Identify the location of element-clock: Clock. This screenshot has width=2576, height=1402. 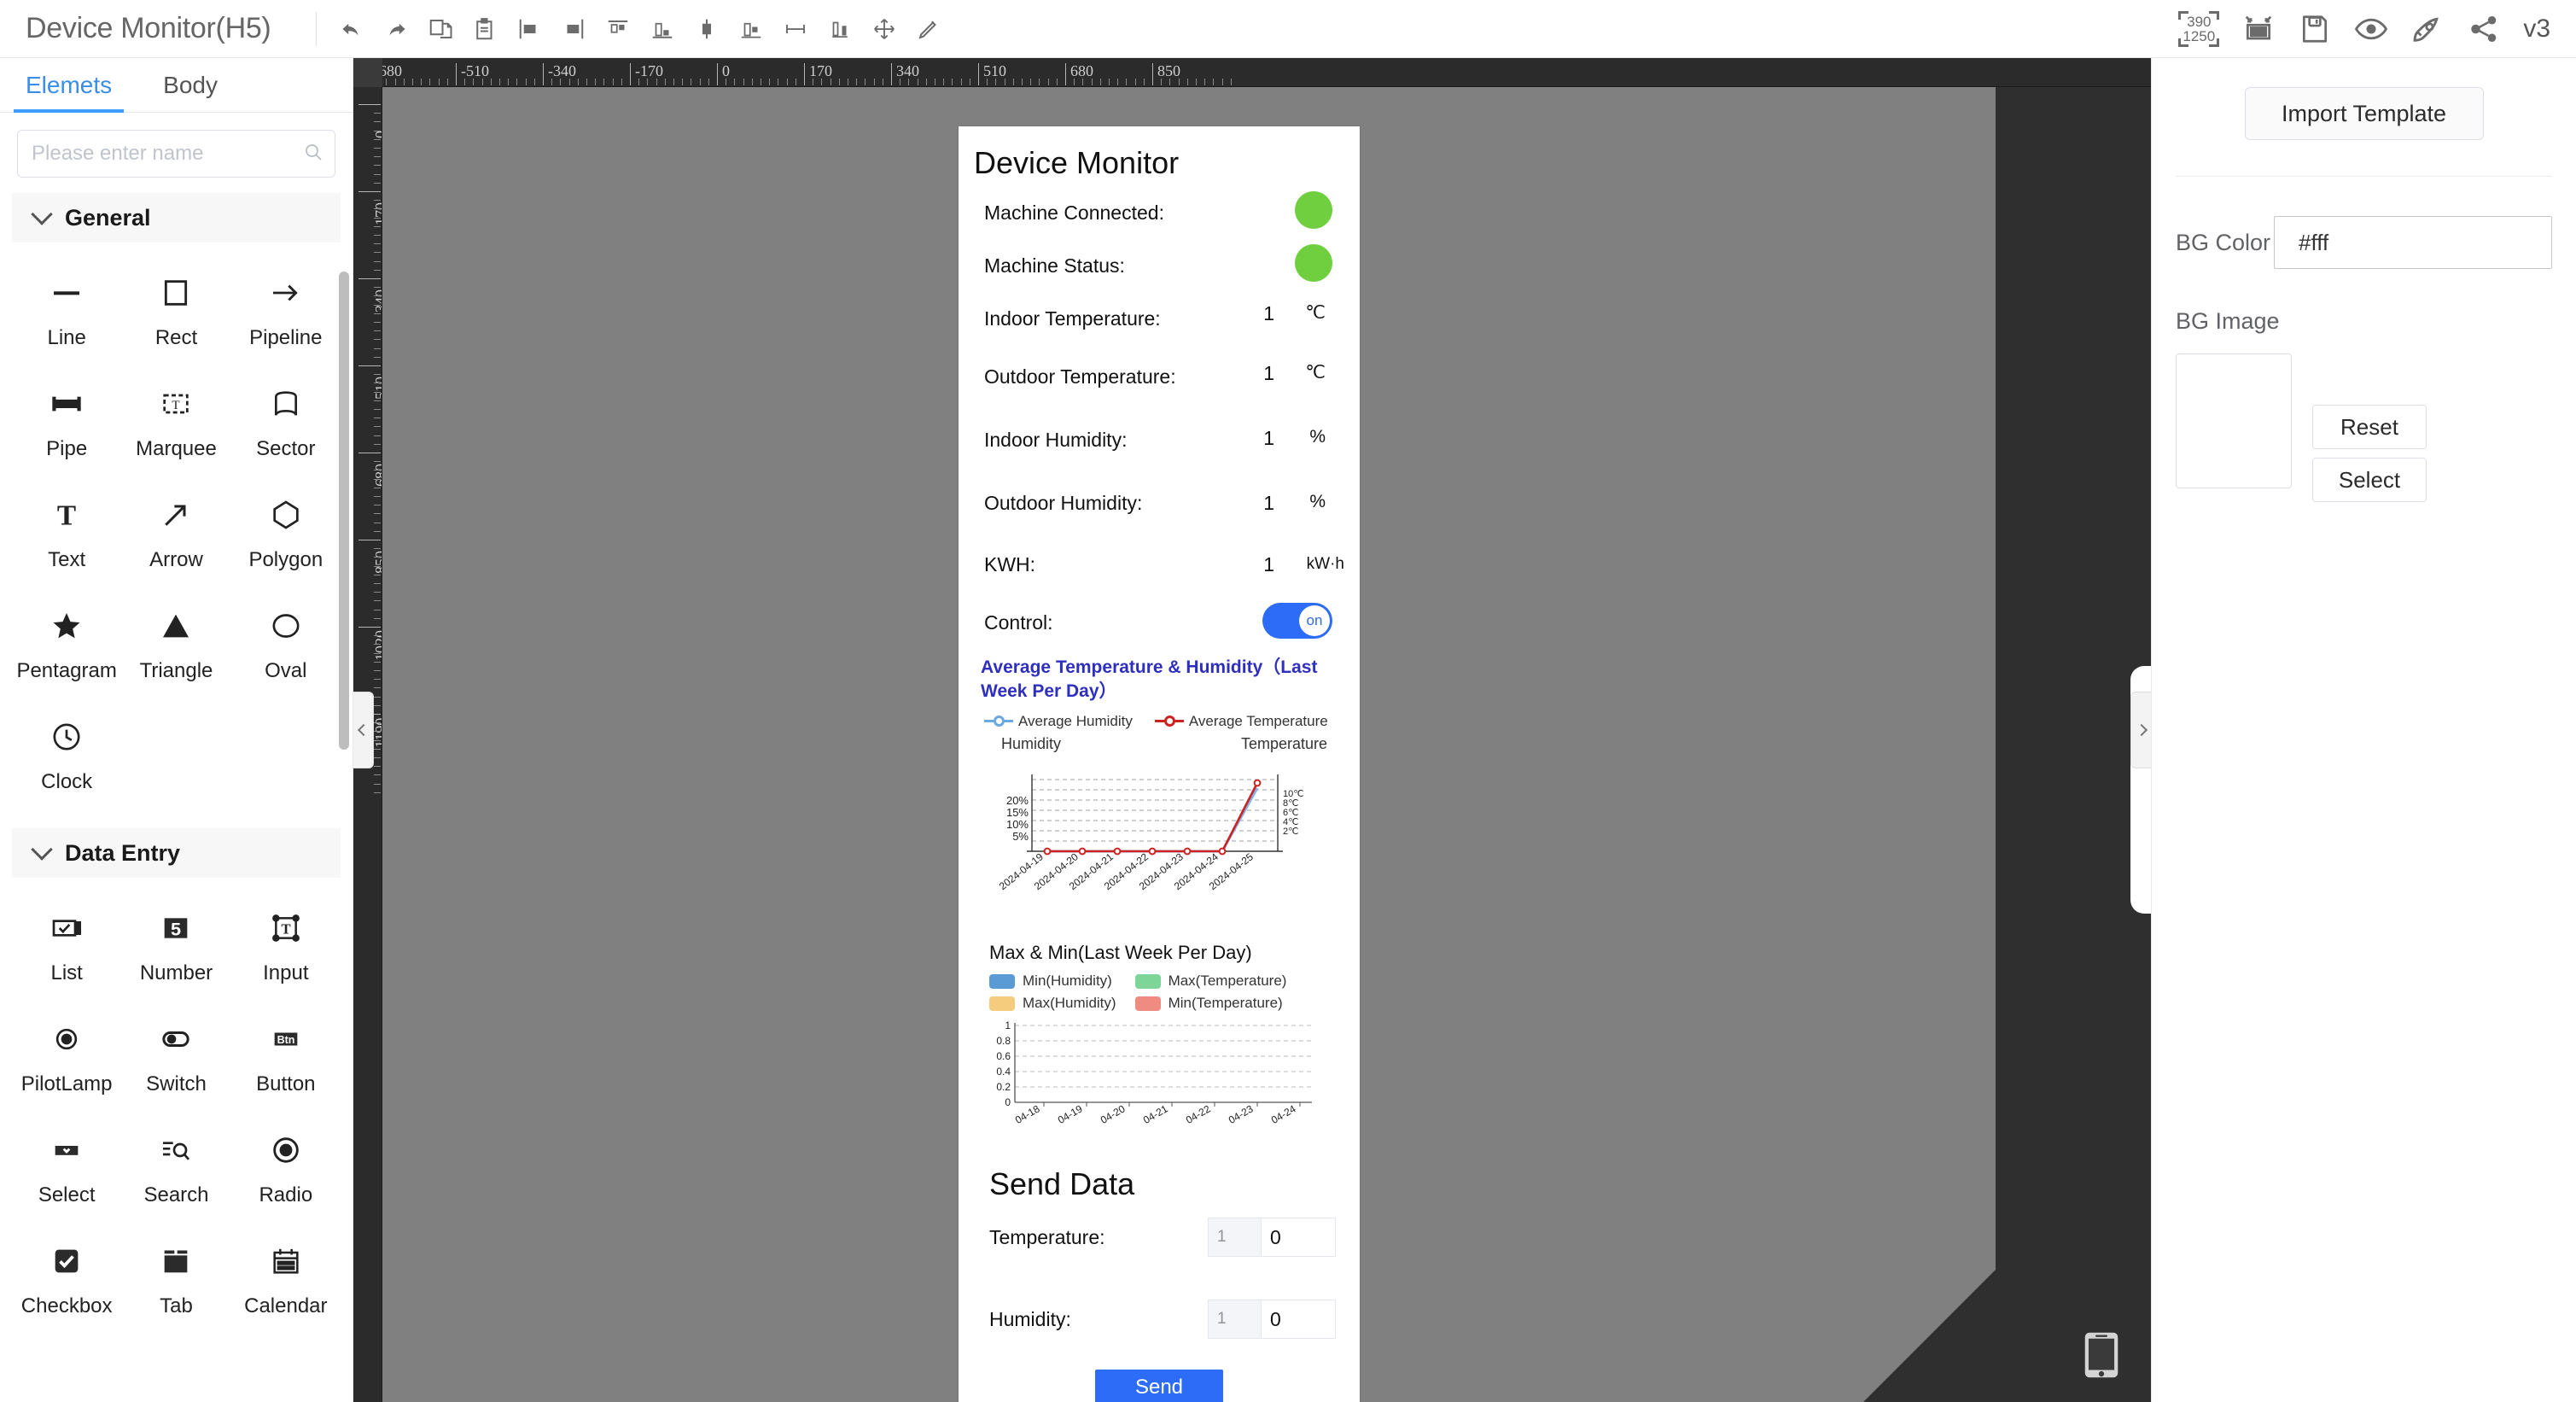
(66, 750).